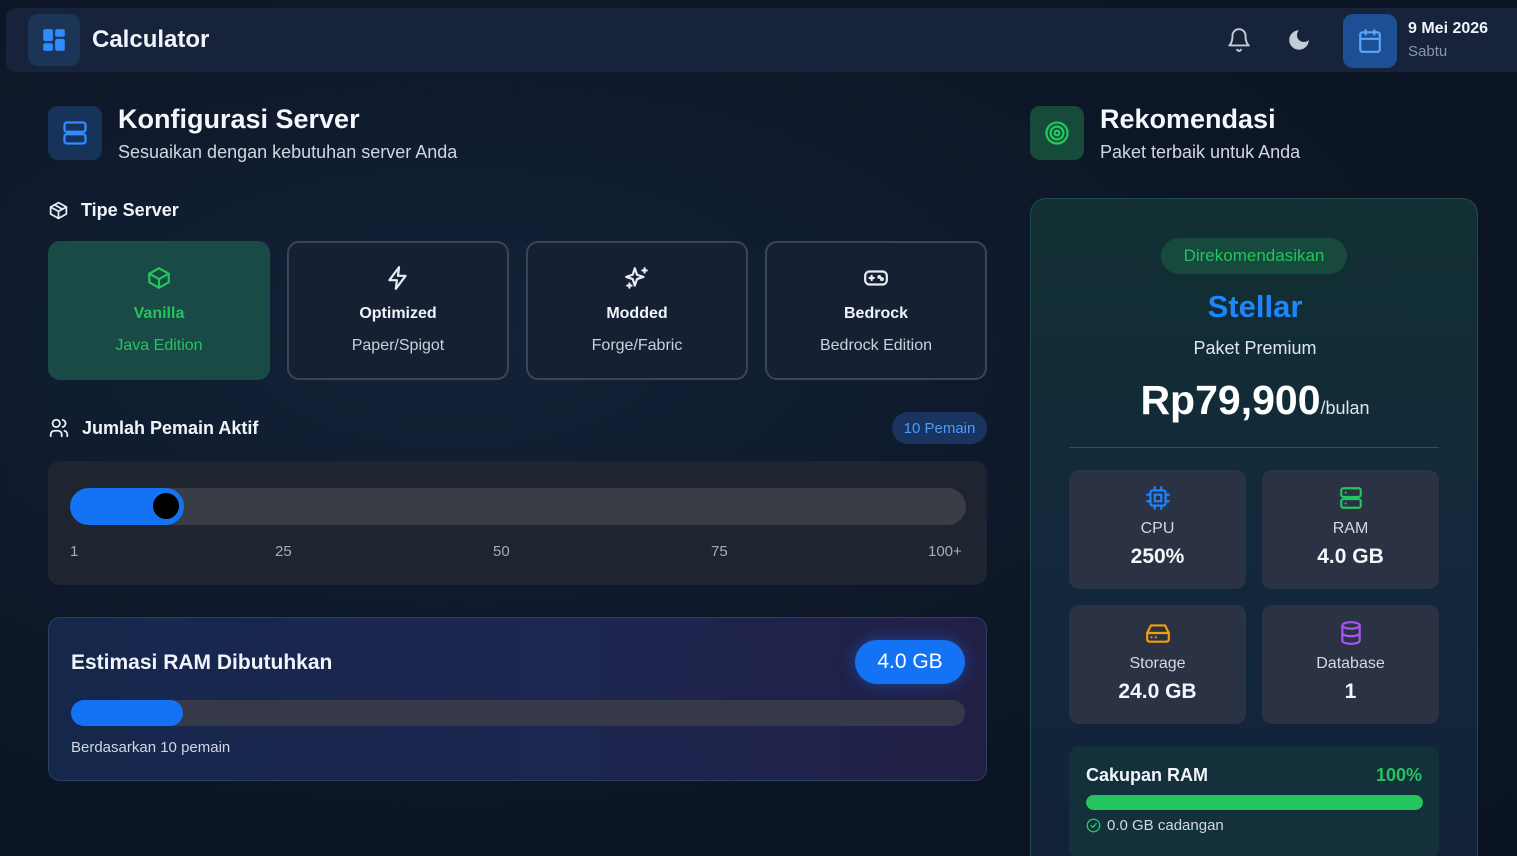 The width and height of the screenshot is (1517, 856). Describe the element at coordinates (1157, 529) in the screenshot. I see `spec-cpu: CPU 250%` at that location.